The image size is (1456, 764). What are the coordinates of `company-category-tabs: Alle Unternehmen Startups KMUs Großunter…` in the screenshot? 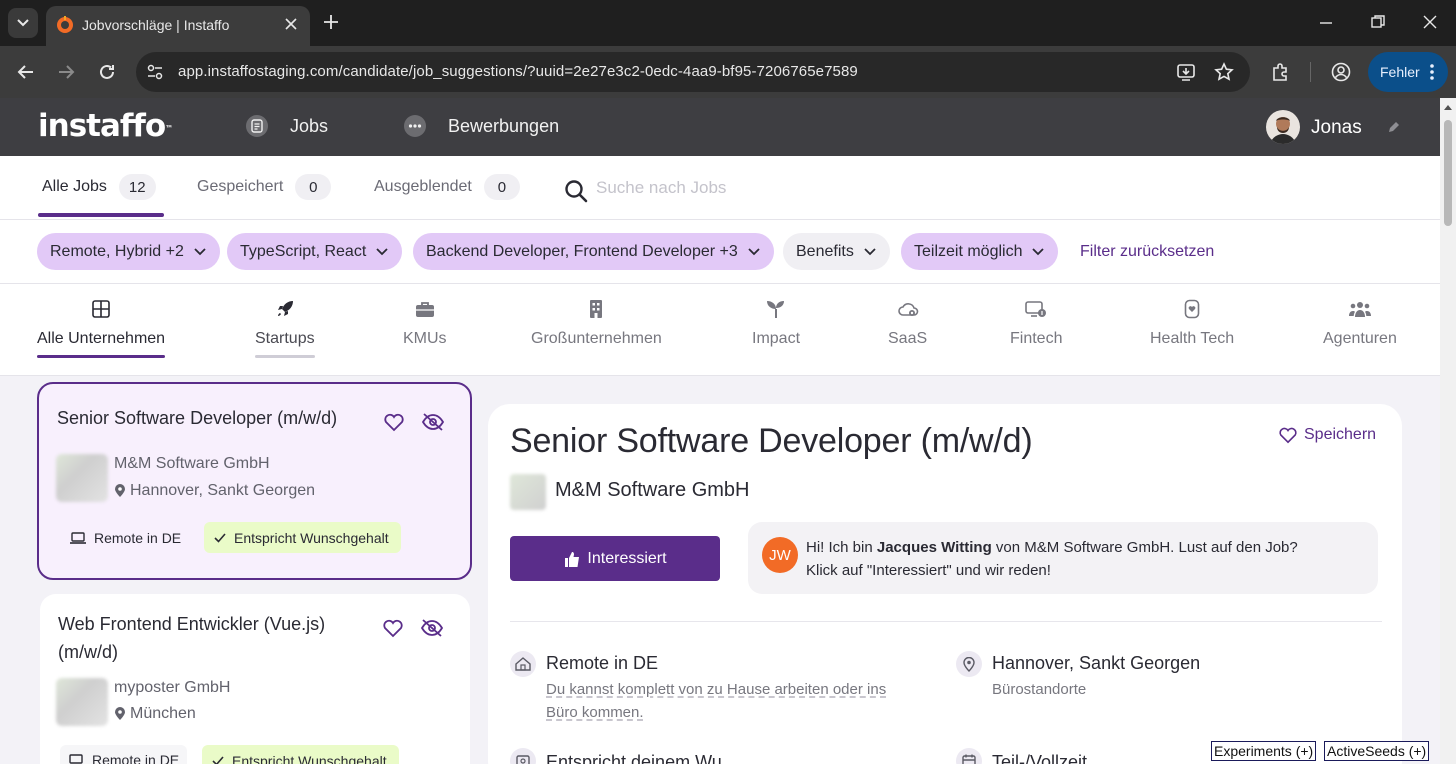 It's located at (720, 330).